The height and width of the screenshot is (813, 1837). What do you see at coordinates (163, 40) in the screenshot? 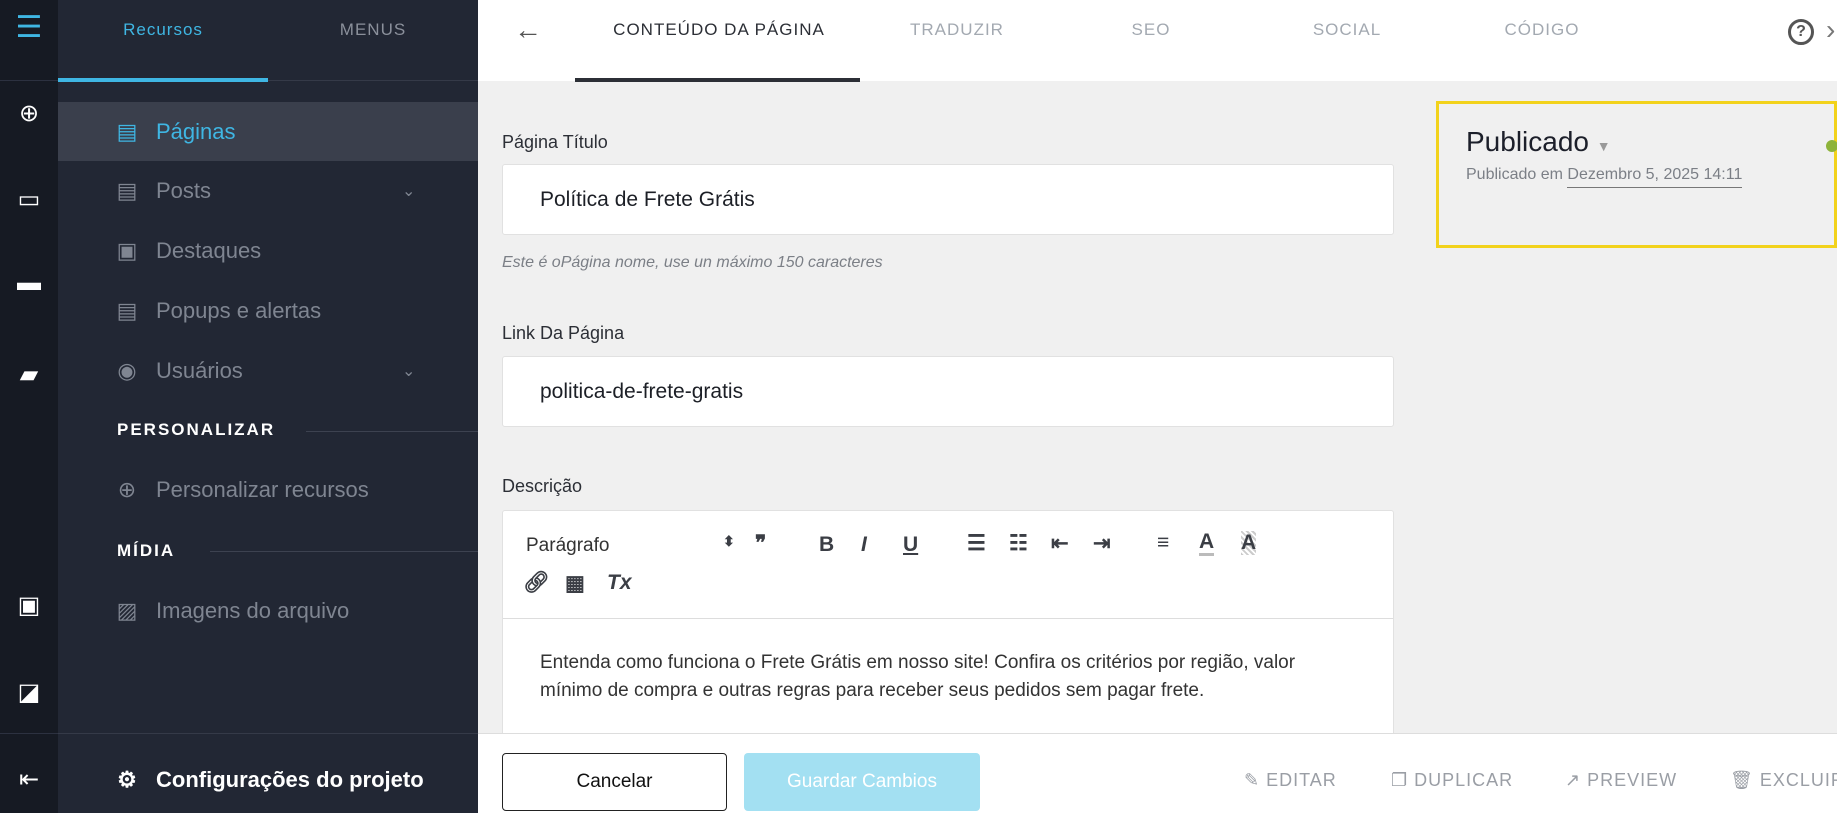
I see `tab-recursos: Recursos` at bounding box center [163, 40].